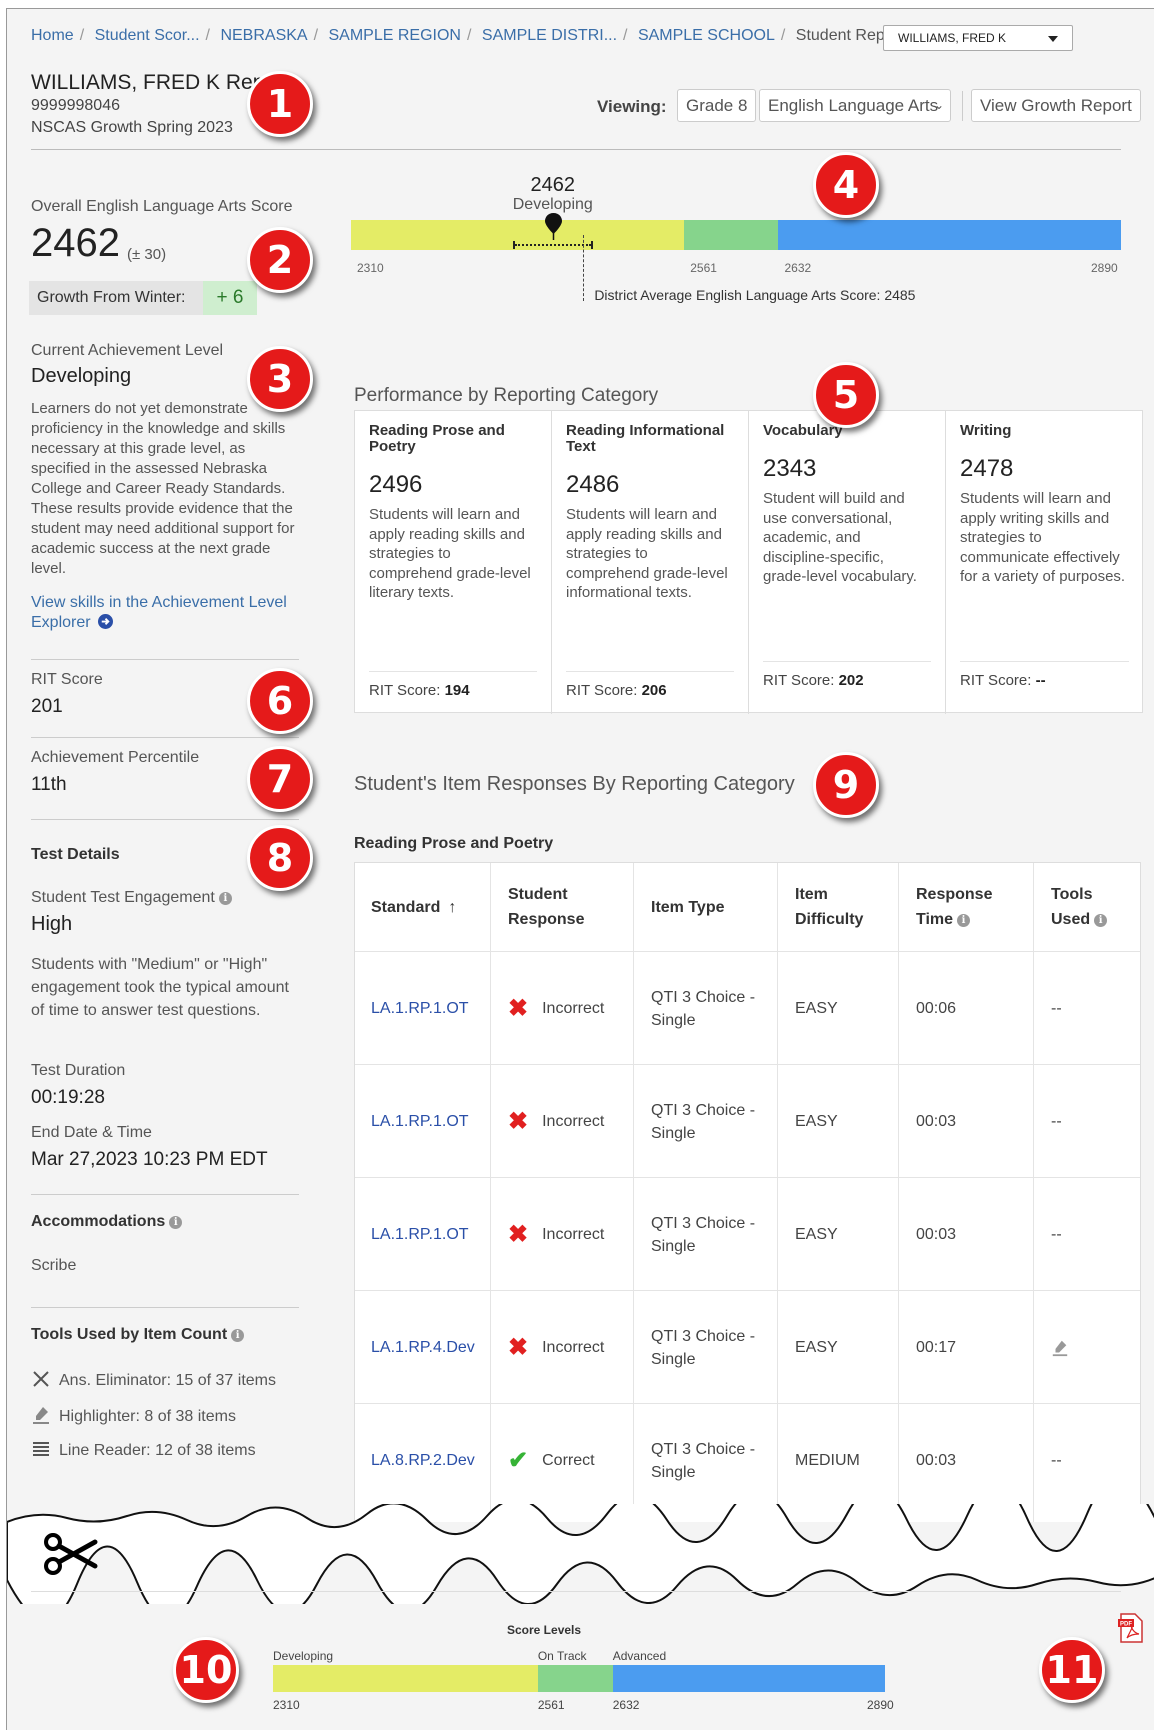 This screenshot has height=1730, width=1154. Describe the element at coordinates (986, 430) in the screenshot. I see `category-title: Writing` at that location.